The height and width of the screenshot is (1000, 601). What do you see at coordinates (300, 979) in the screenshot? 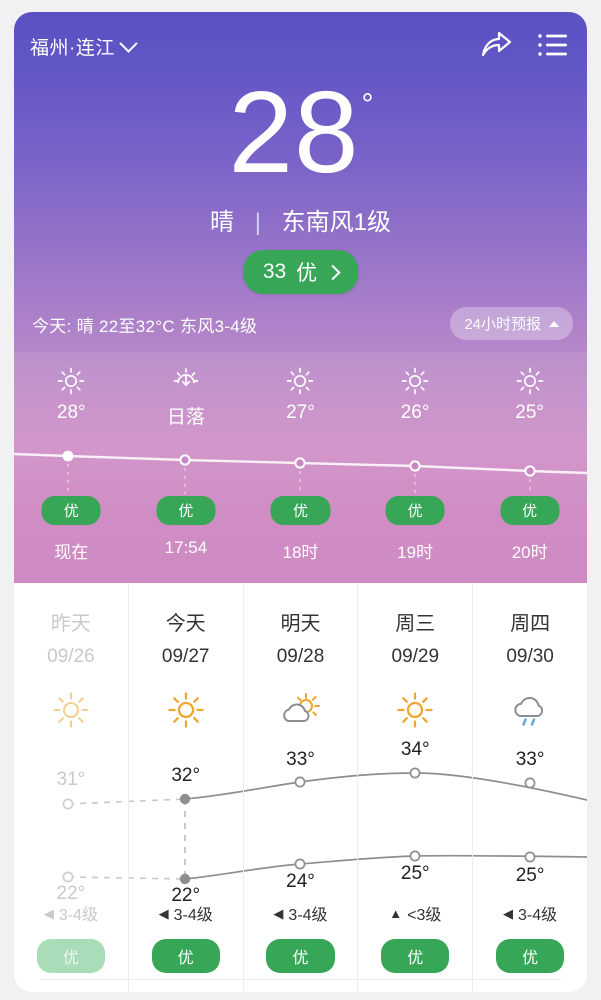
I see `bottom-divider` at bounding box center [300, 979].